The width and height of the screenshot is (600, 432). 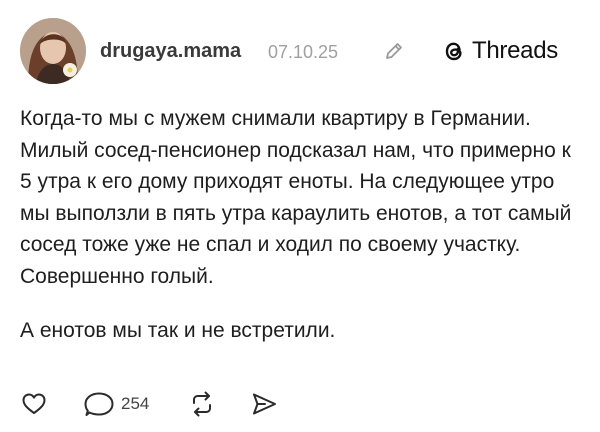 What do you see at coordinates (178, 330) in the screenshot?
I see `post-paragraph-2: А енотов мы так и не встретили.` at bounding box center [178, 330].